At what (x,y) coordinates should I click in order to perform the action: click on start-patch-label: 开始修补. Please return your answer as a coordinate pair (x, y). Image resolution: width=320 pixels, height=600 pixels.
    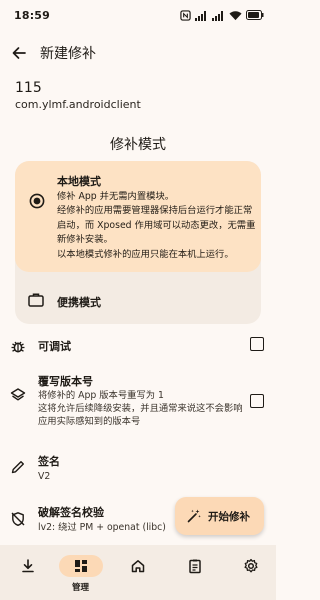
    Looking at the image, I should click on (229, 516).